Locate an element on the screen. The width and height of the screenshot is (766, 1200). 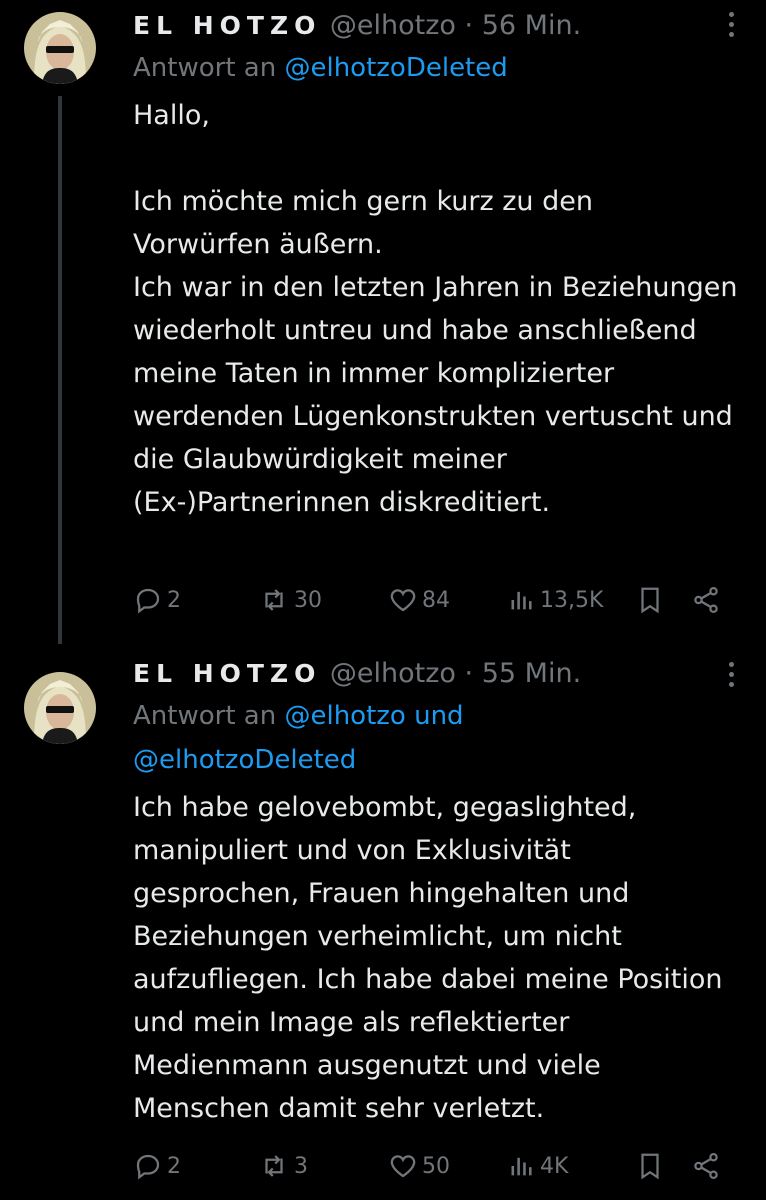
action-bar: 2 3 50 4K is located at coordinates (433, 1166).